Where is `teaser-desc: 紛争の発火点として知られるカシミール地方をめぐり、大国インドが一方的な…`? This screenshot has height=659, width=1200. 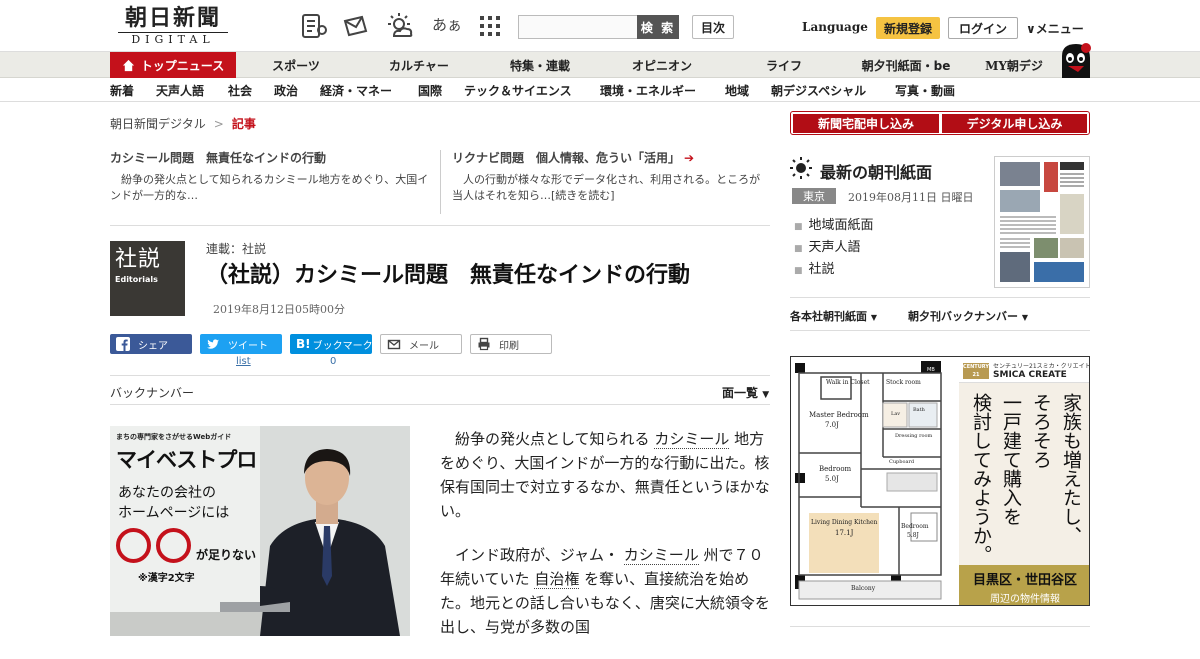 teaser-desc: 紛争の発火点として知られるカシミール地方をめぐり、大国インドが一方的な… is located at coordinates (269, 187).